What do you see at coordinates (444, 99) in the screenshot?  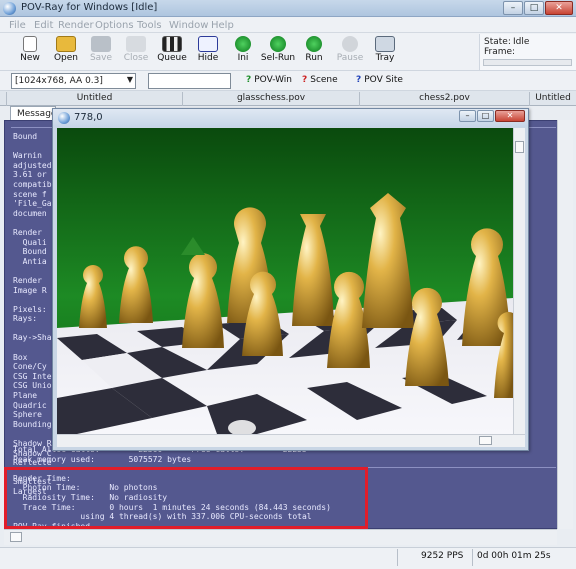 I see `tab-chess2: chess2.pov` at bounding box center [444, 99].